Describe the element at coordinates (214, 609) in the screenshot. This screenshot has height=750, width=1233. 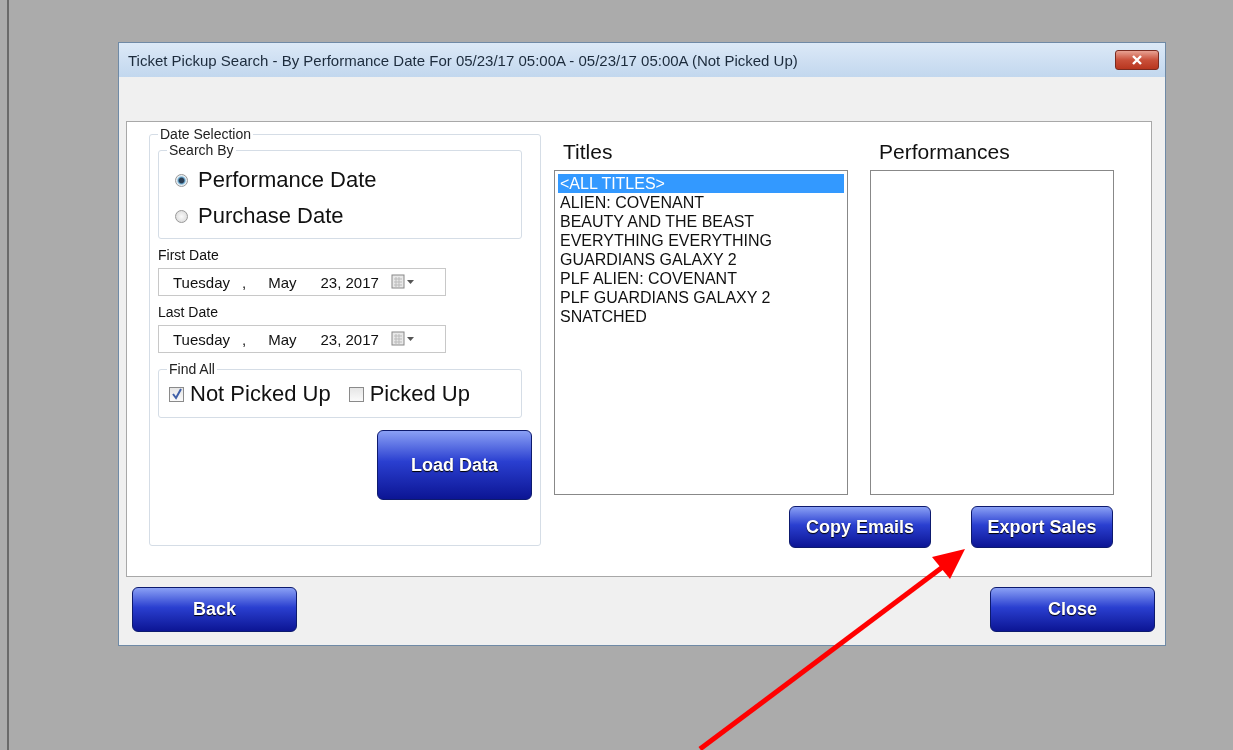
I see `footer-button: Back` at that location.